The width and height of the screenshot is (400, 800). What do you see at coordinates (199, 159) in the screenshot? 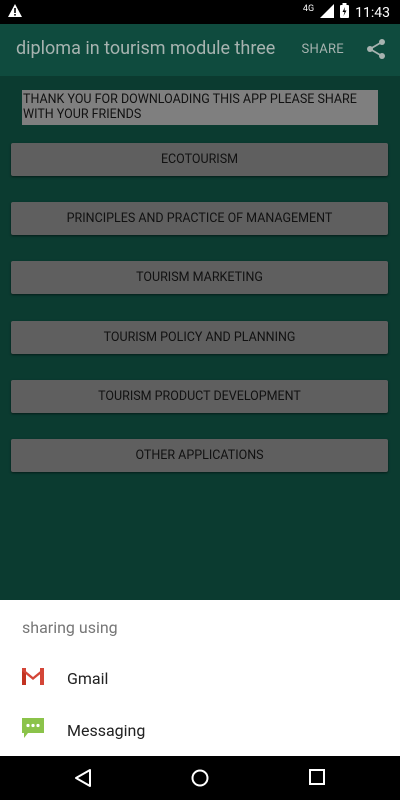
I see `ecotourism-button: ECOTOURISM` at bounding box center [199, 159].